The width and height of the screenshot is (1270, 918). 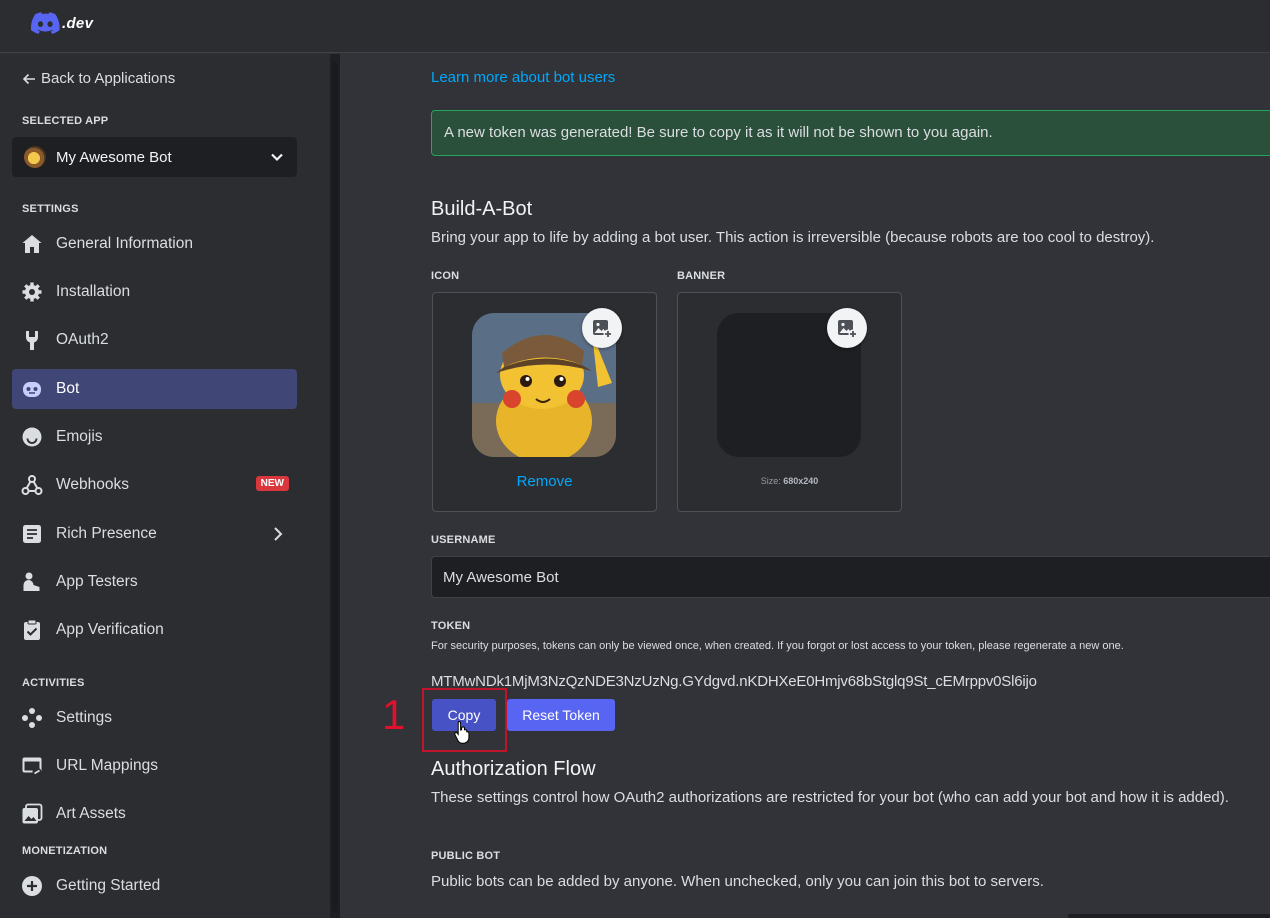 I want to click on sidebar-item-label: OAuth2, so click(x=82, y=339).